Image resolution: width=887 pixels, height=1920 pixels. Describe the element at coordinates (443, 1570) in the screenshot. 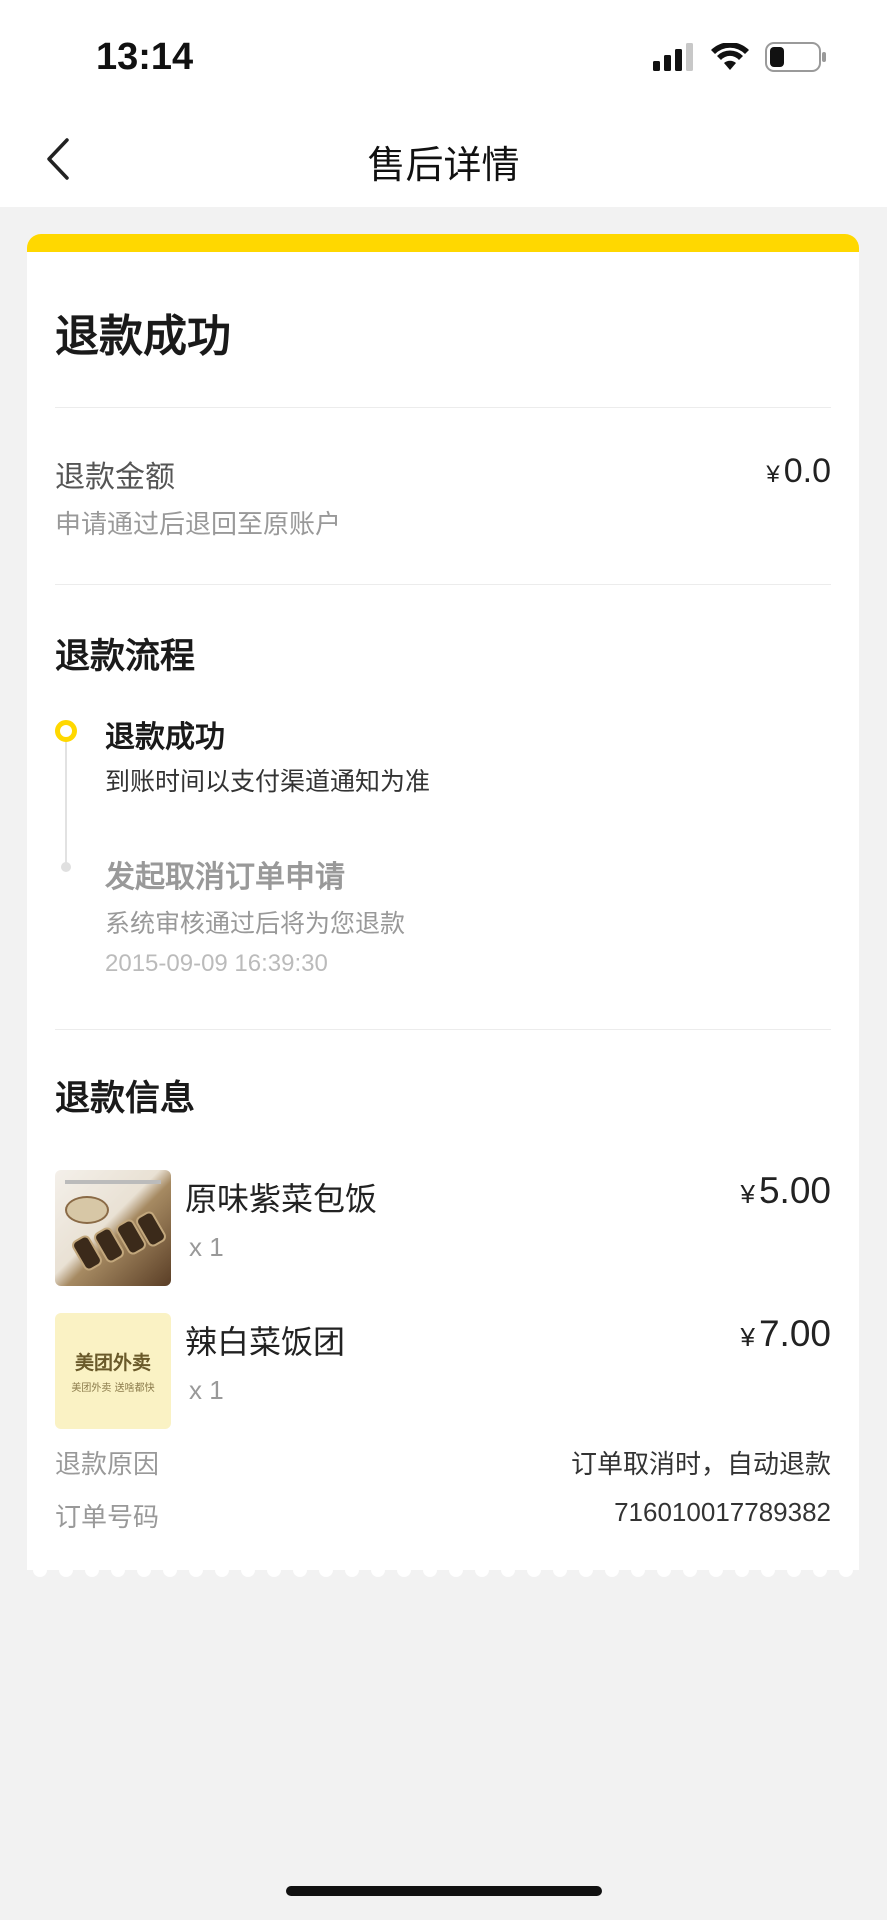

I see `card-scallop-edge` at that location.